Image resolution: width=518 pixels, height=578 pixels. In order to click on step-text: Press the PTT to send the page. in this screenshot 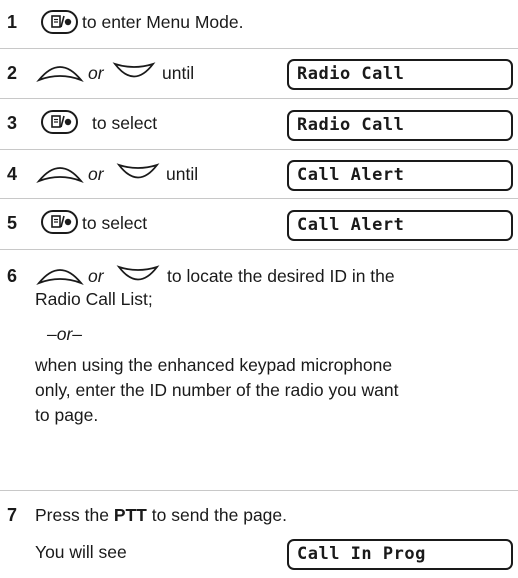, I will do `click(161, 515)`.